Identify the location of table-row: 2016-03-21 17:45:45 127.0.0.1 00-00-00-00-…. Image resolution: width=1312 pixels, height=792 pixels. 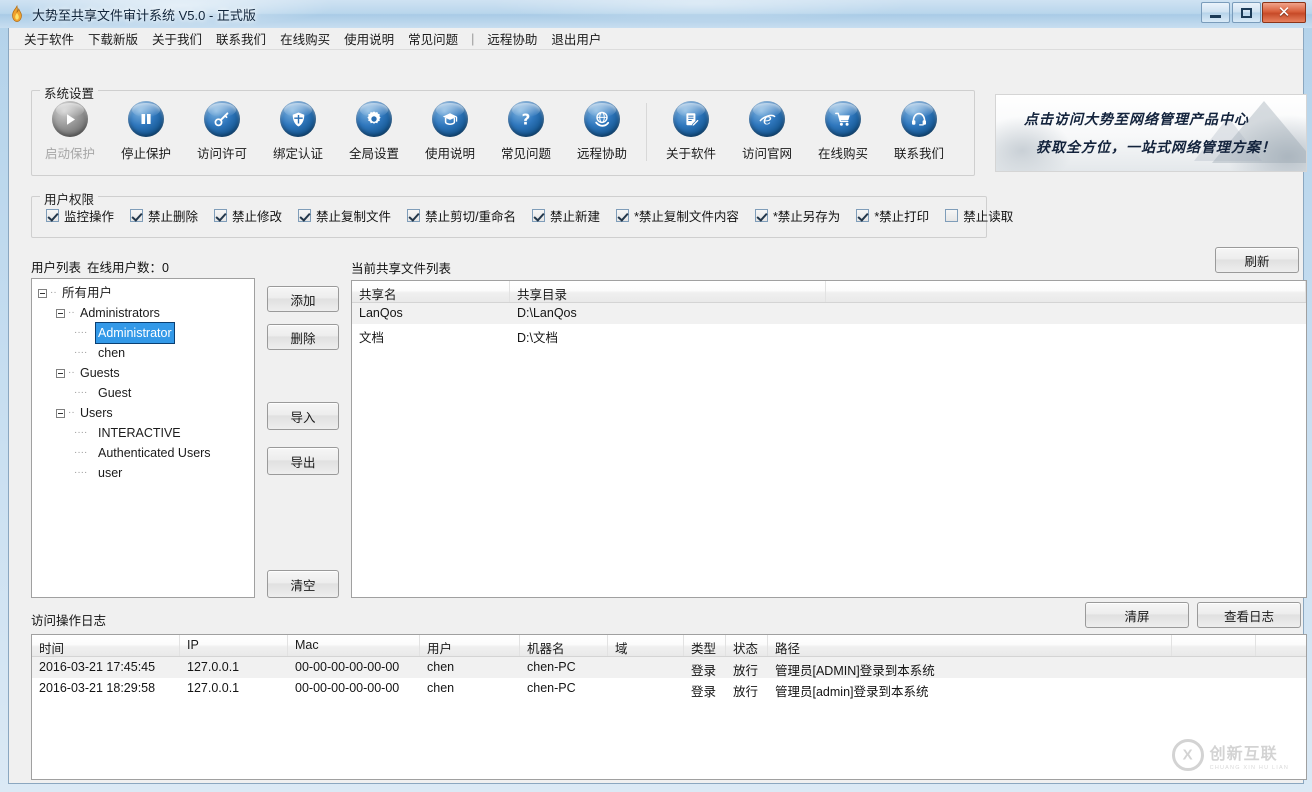
(669, 667).